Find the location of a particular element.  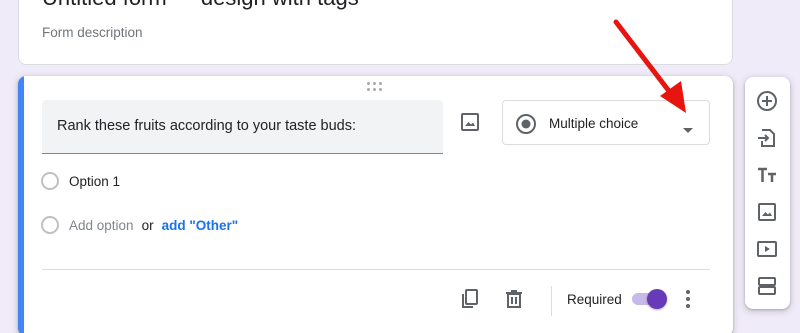

dropdown-caret-icon is located at coordinates (688, 130).